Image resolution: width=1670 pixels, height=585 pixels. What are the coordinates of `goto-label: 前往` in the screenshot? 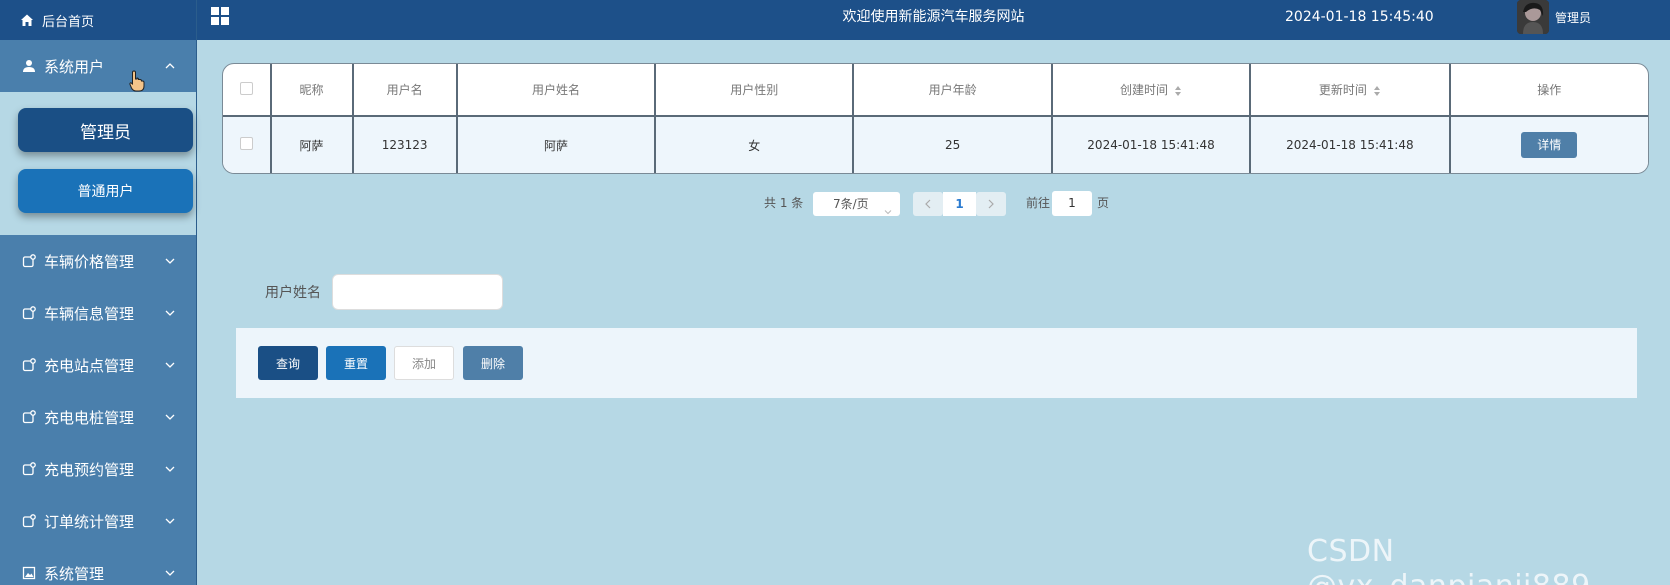 It's located at (1038, 203).